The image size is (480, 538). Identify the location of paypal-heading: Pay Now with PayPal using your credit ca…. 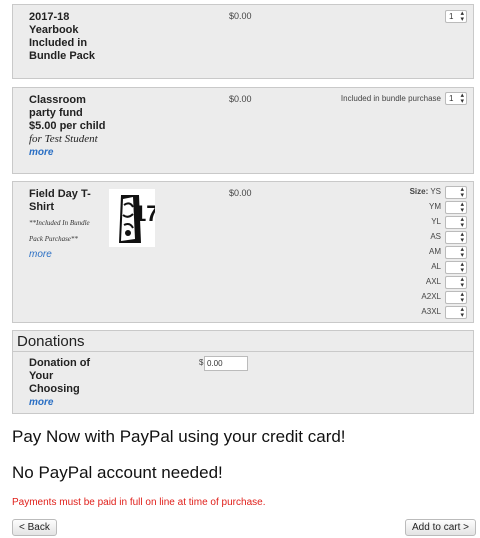
(179, 436).